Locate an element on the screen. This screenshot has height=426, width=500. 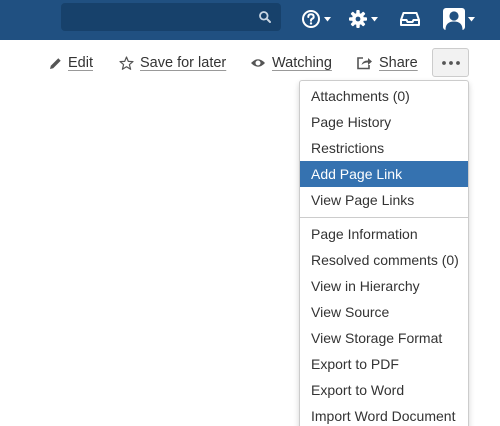
more-actions-button is located at coordinates (450, 62).